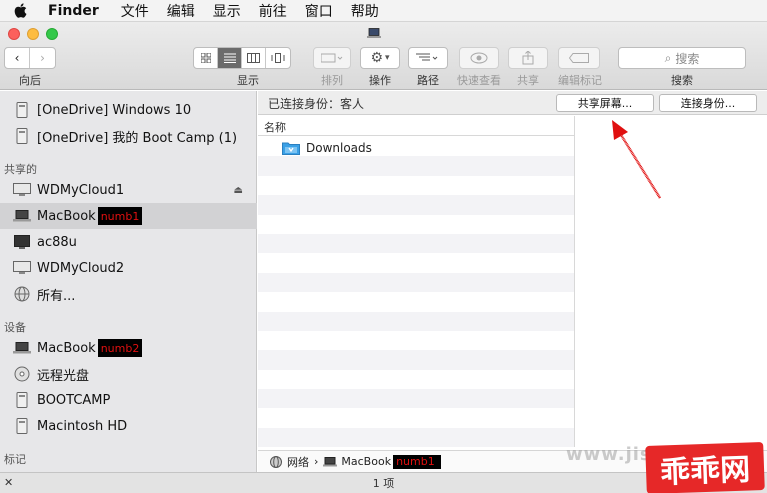 Image resolution: width=767 pixels, height=493 pixels. Describe the element at coordinates (273, 11) in the screenshot. I see `menu-go: 前往` at that location.